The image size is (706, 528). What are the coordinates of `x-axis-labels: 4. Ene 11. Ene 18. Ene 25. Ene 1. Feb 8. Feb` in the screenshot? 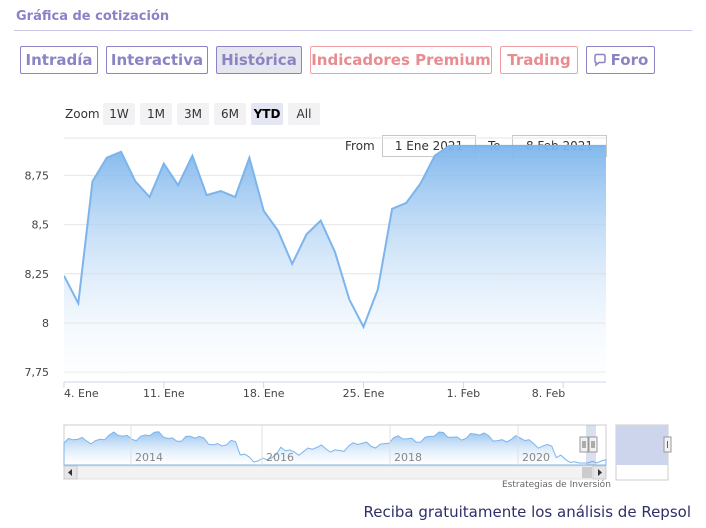 It's located at (334, 390).